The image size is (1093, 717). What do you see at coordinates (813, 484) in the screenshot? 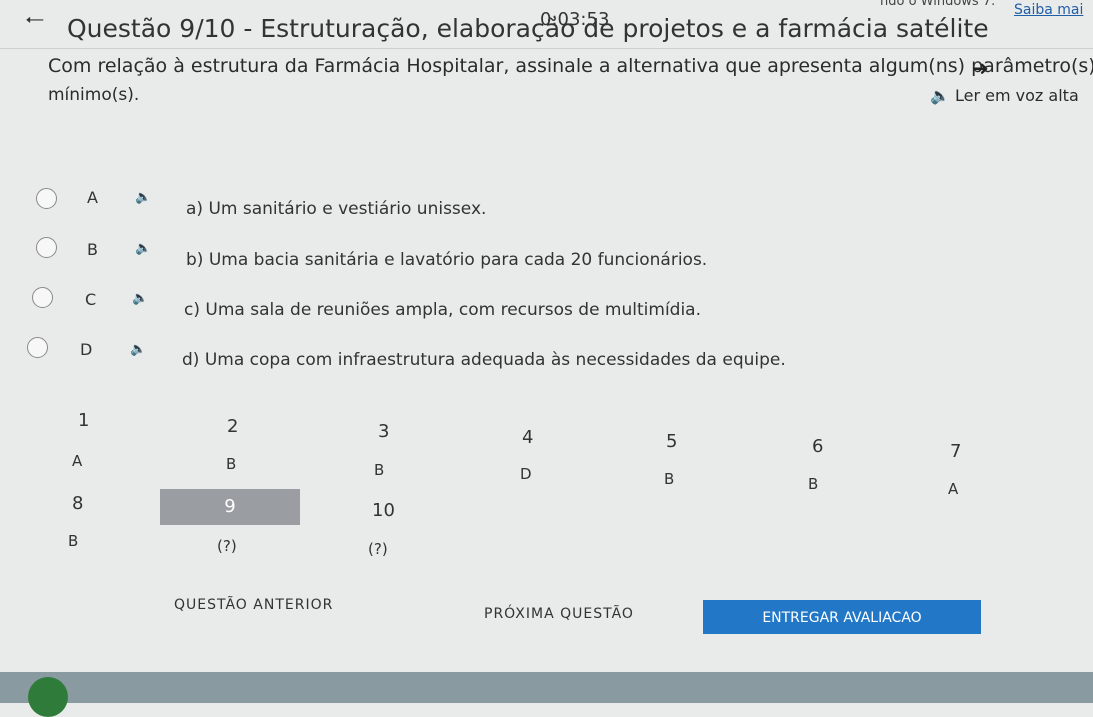
I see `grid-q6-answer: B` at bounding box center [813, 484].